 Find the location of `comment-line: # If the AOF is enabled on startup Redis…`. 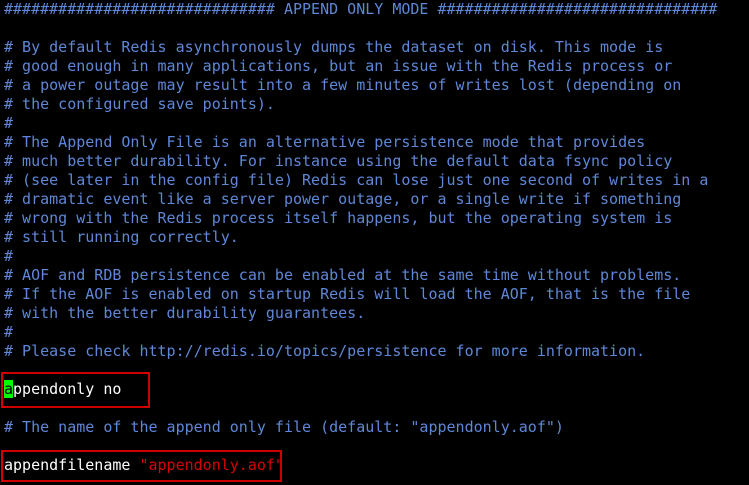

comment-line: # If the AOF is enabled on startup Redis… is located at coordinates (347, 294).